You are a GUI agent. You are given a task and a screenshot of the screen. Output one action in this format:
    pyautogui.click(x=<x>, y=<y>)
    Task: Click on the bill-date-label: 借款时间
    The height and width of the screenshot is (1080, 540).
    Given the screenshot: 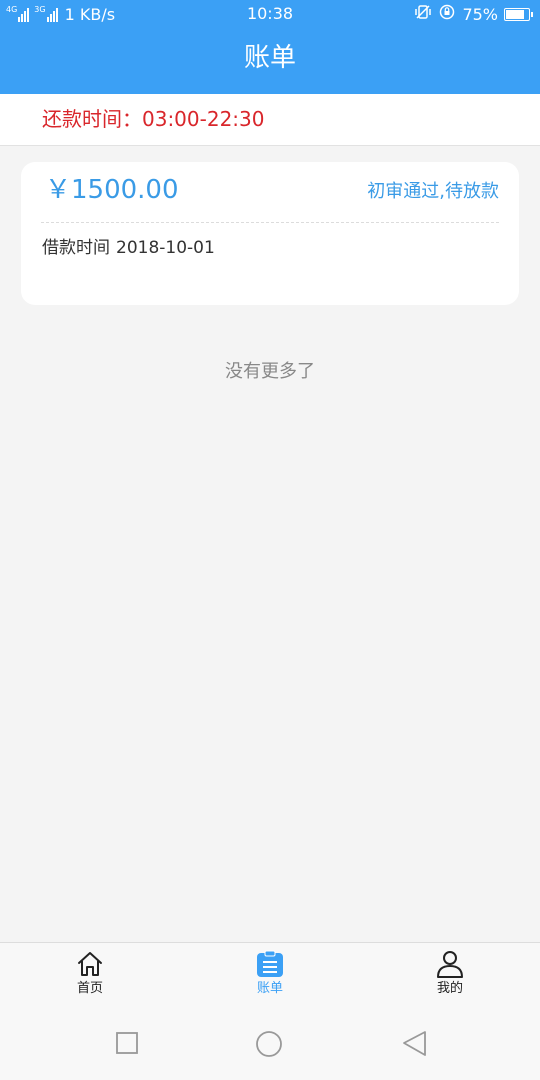 What is the action you would take?
    pyautogui.click(x=76, y=248)
    